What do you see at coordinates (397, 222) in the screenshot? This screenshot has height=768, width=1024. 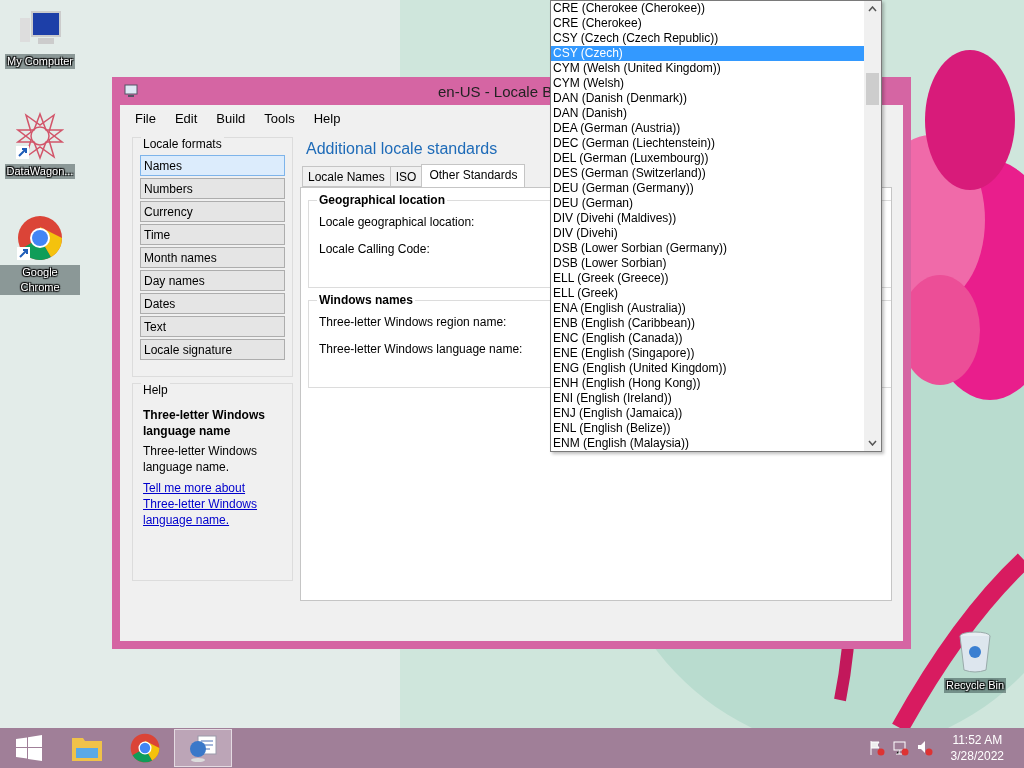 I see `field-label: Locale geographical location:` at bounding box center [397, 222].